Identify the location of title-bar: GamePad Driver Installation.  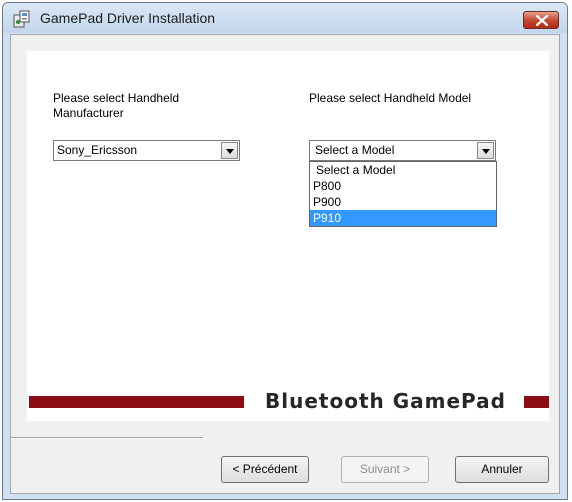
(285, 18).